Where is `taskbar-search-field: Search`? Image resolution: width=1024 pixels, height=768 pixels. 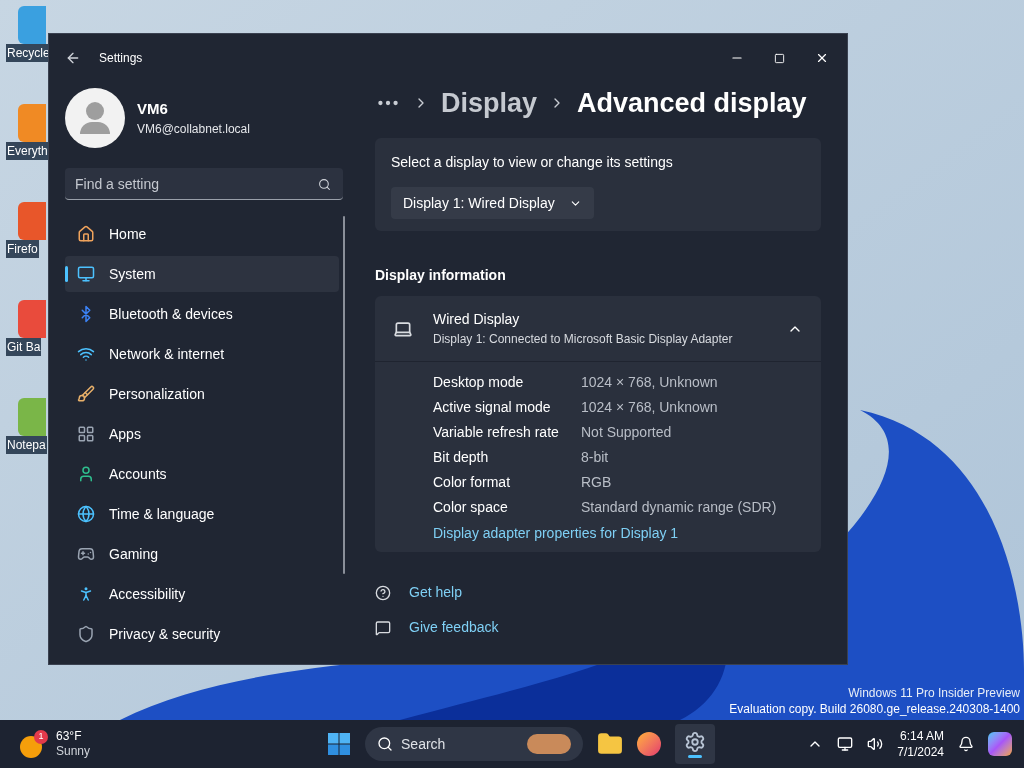 taskbar-search-field: Search is located at coordinates (474, 744).